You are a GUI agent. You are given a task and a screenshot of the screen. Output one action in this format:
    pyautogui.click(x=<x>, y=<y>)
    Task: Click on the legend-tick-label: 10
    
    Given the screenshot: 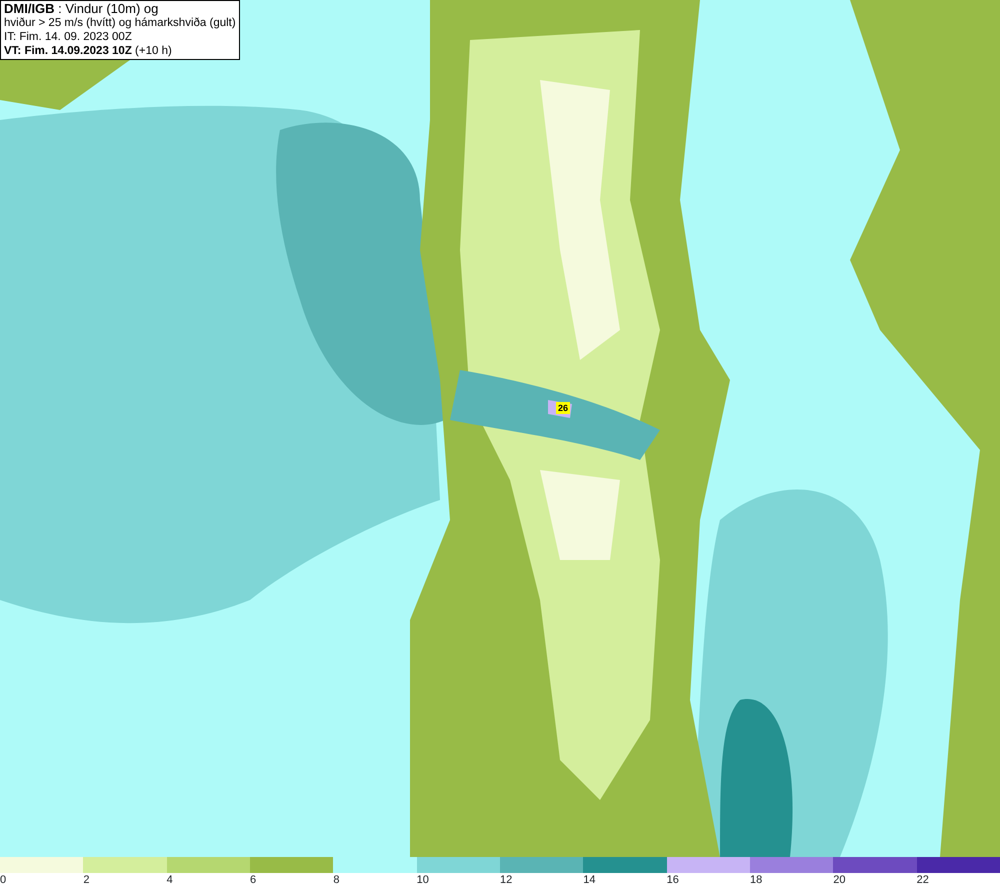 What is the action you would take?
    pyautogui.click(x=422, y=880)
    